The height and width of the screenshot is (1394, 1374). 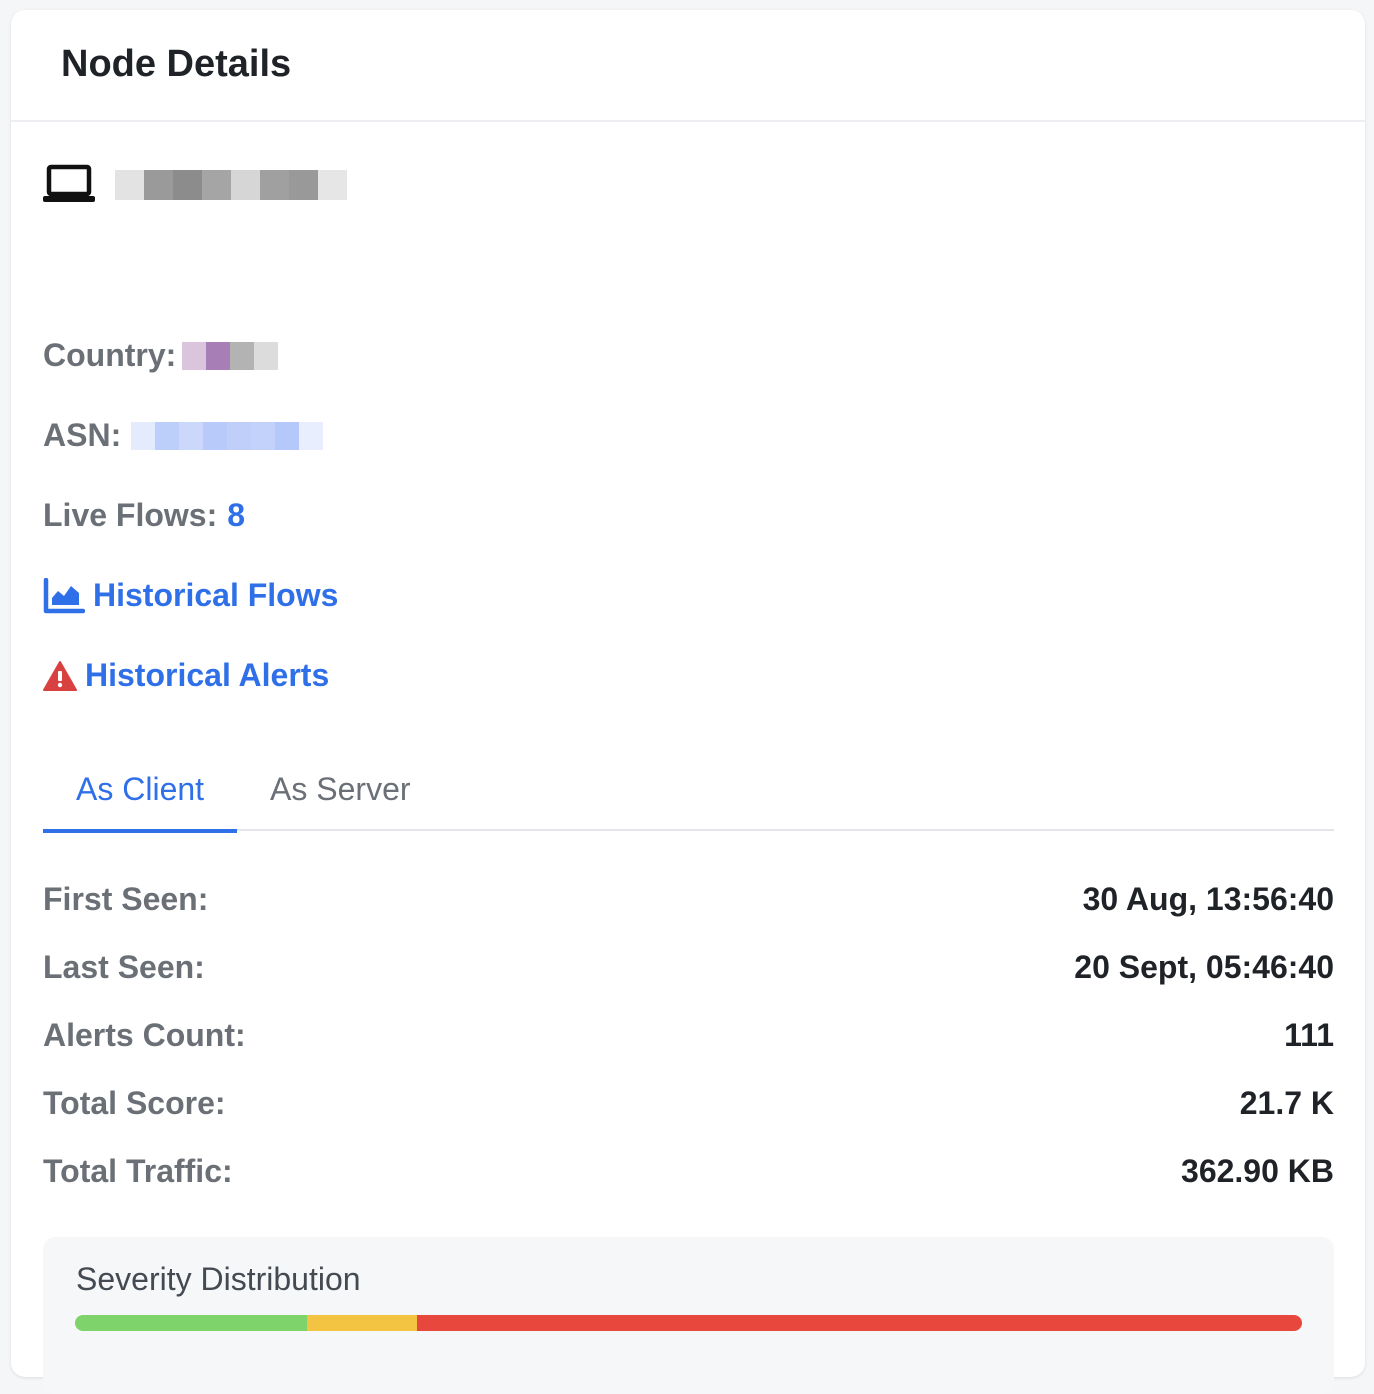 I want to click on card-header: Node Details, so click(x=688, y=66).